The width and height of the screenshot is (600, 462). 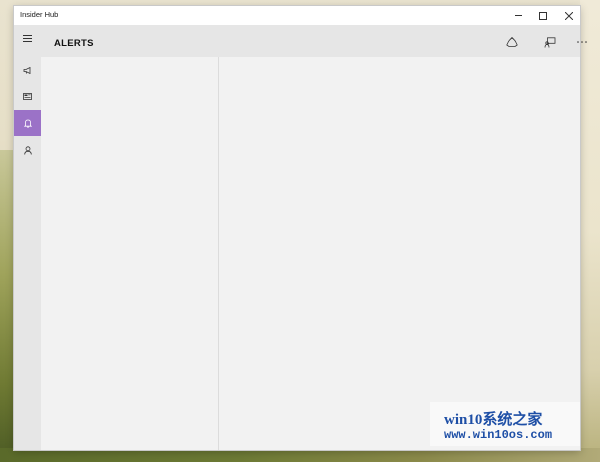 What do you see at coordinates (590, 231) in the screenshot?
I see `wallpaper-right` at bounding box center [590, 231].